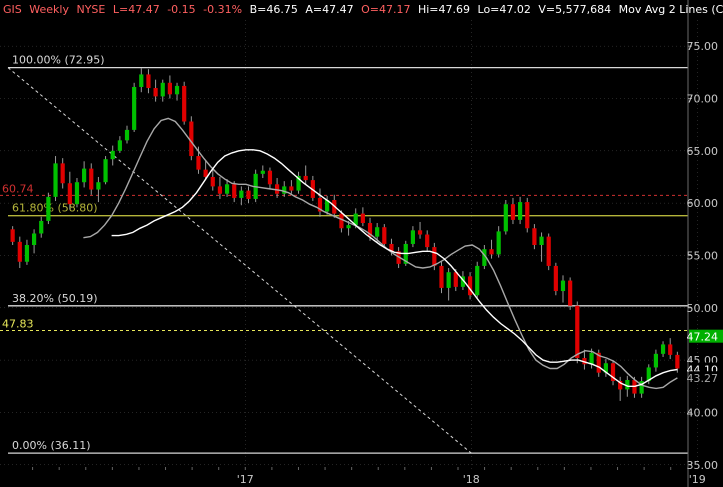 This screenshot has height=487, width=723. What do you see at coordinates (18, 188) in the screenshot?
I see `reference-label: 60.74` at bounding box center [18, 188].